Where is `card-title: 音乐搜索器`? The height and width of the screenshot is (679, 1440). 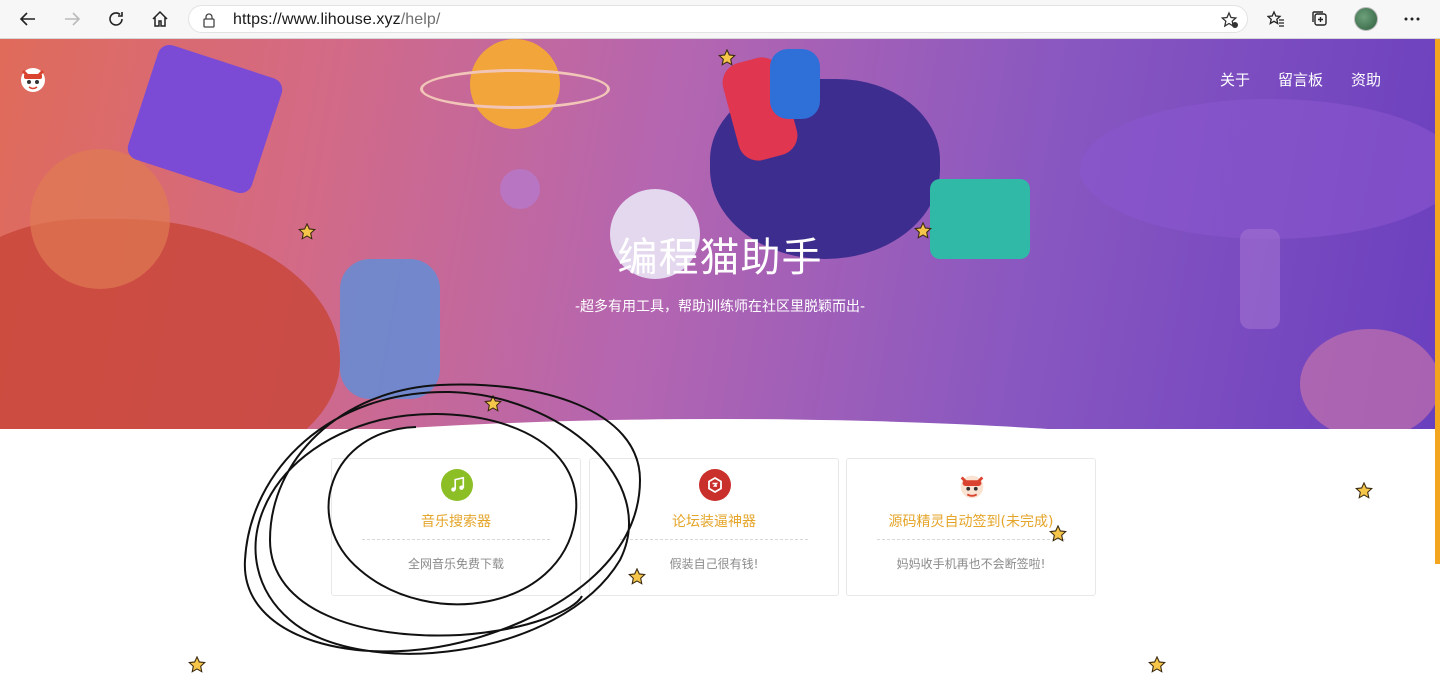
card-title: 音乐搜索器 is located at coordinates (456, 522).